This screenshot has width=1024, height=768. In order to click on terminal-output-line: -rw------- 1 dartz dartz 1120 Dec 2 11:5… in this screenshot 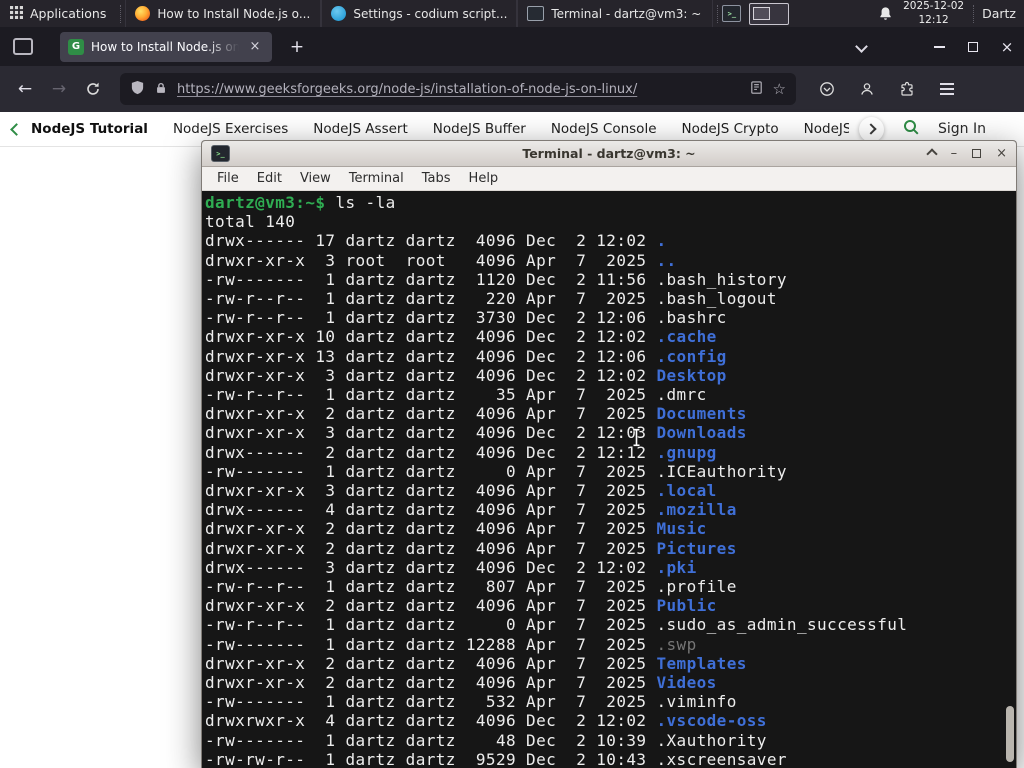, I will do `click(610, 279)`.